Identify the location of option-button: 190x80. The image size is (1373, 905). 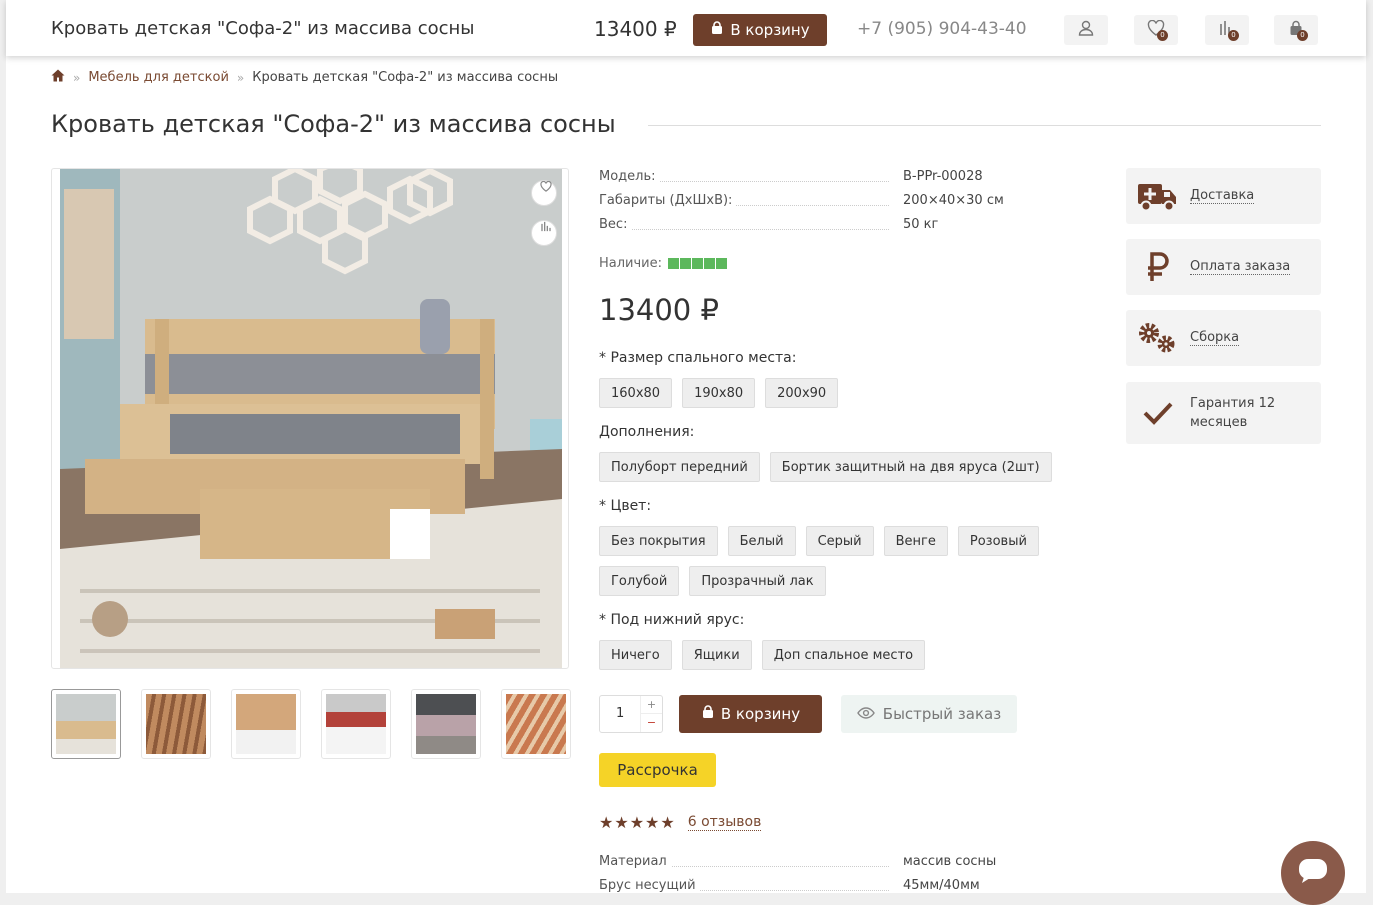
(719, 393).